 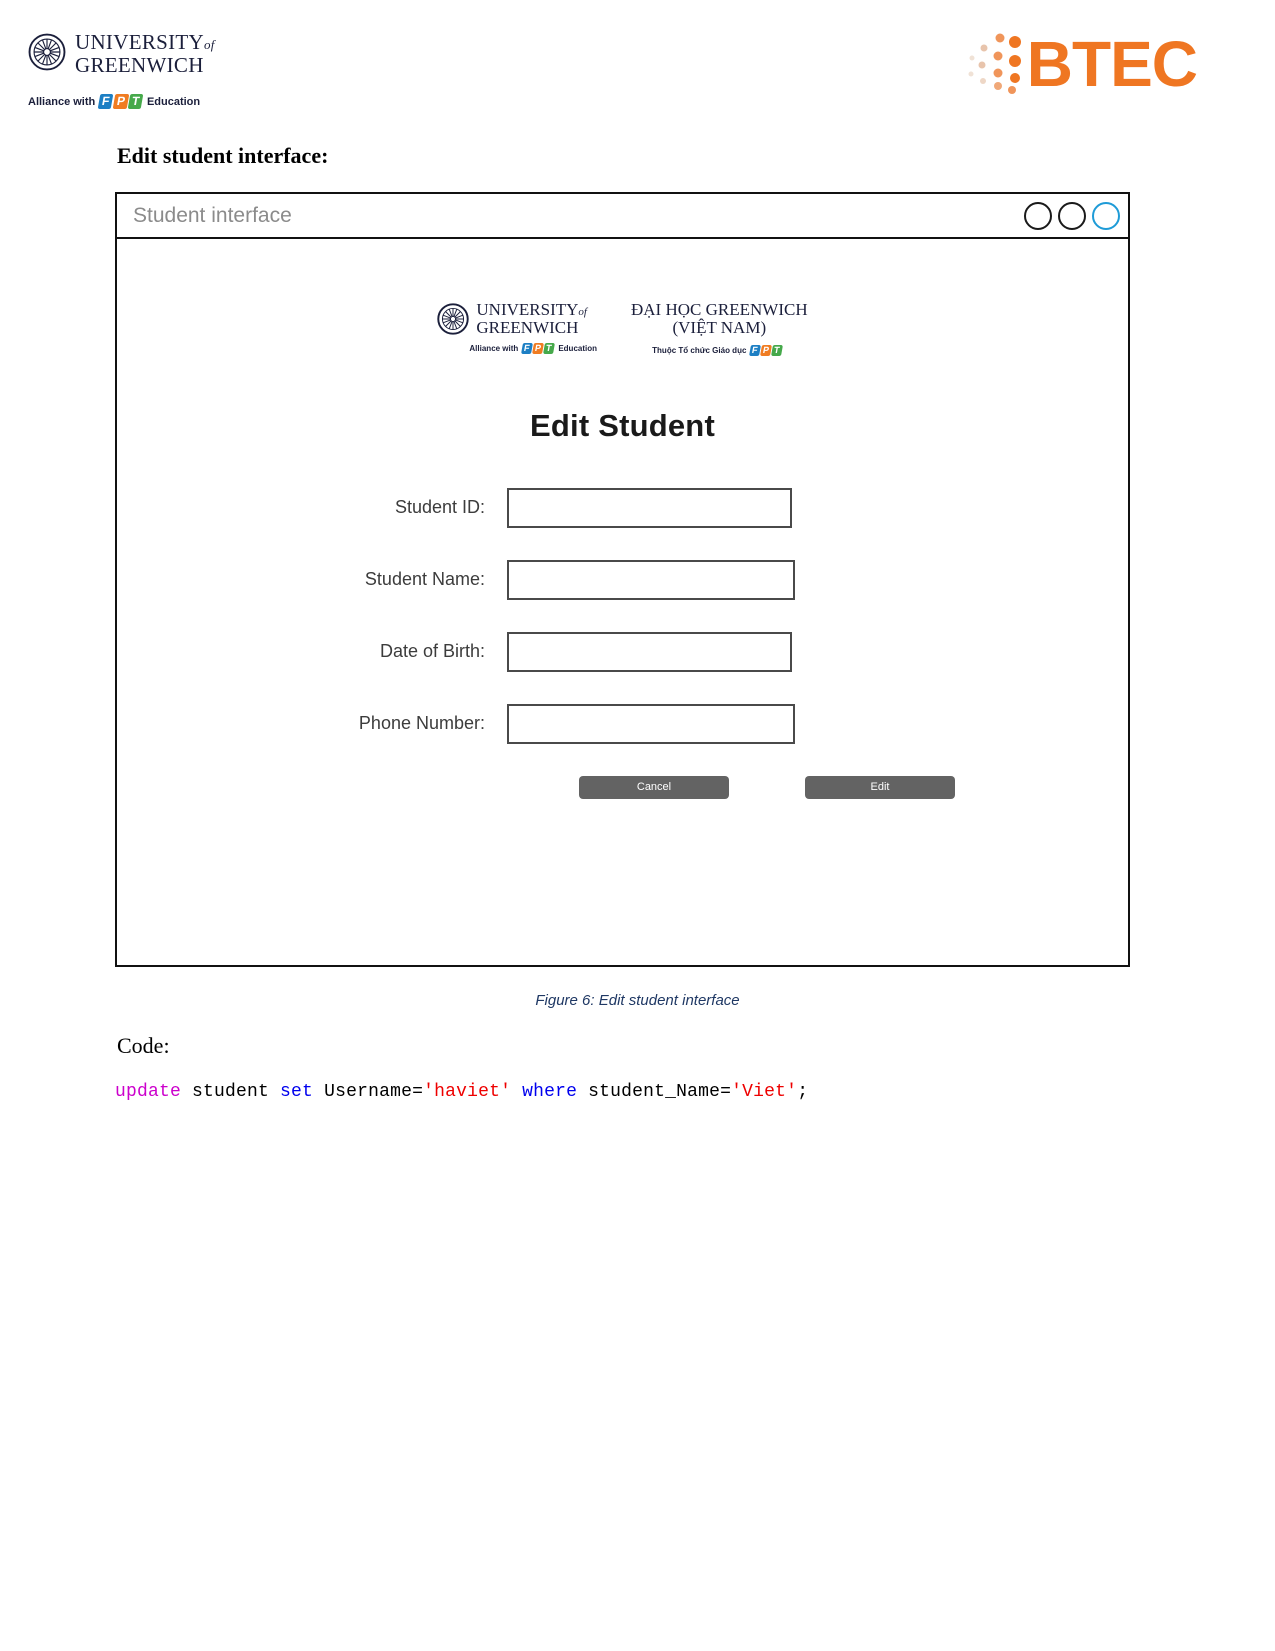 What do you see at coordinates (651, 579) in the screenshot?
I see `student-name-input` at bounding box center [651, 579].